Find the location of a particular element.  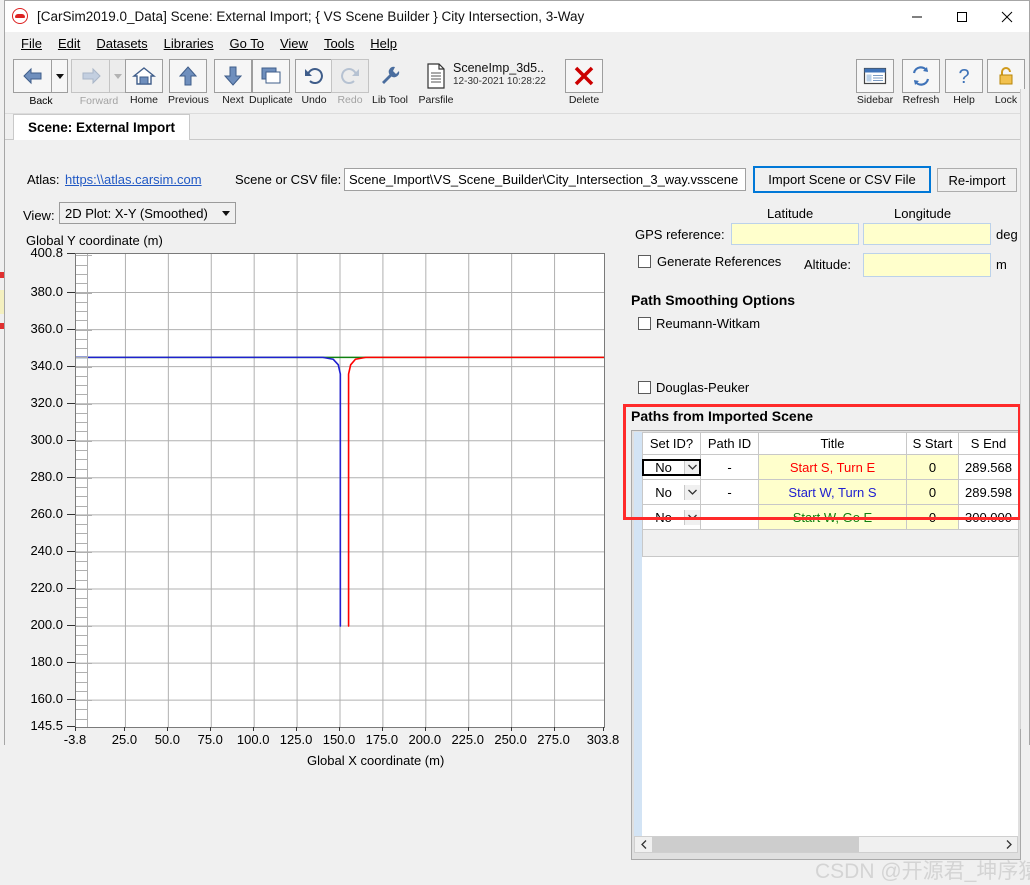

menu-datasets: Datasets is located at coordinates (121, 43).